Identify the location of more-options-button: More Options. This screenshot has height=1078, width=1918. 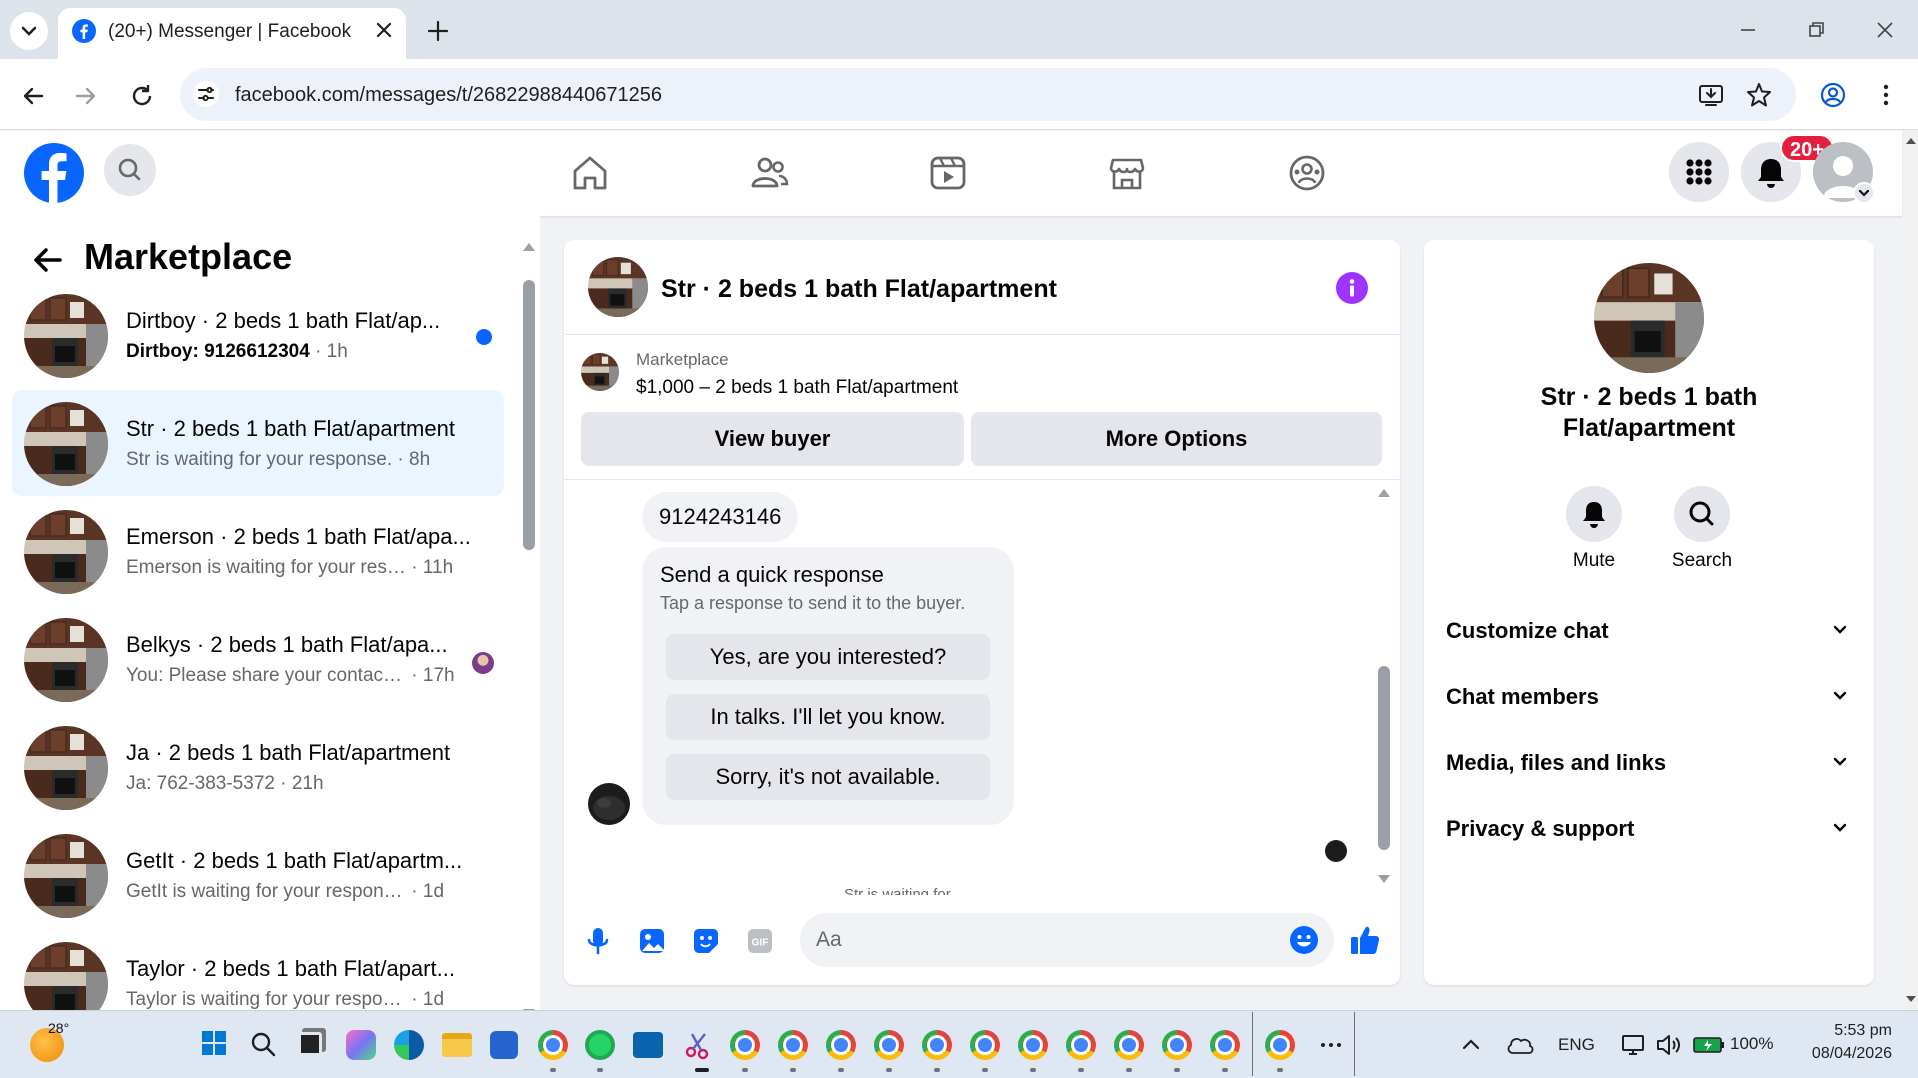
(1176, 439).